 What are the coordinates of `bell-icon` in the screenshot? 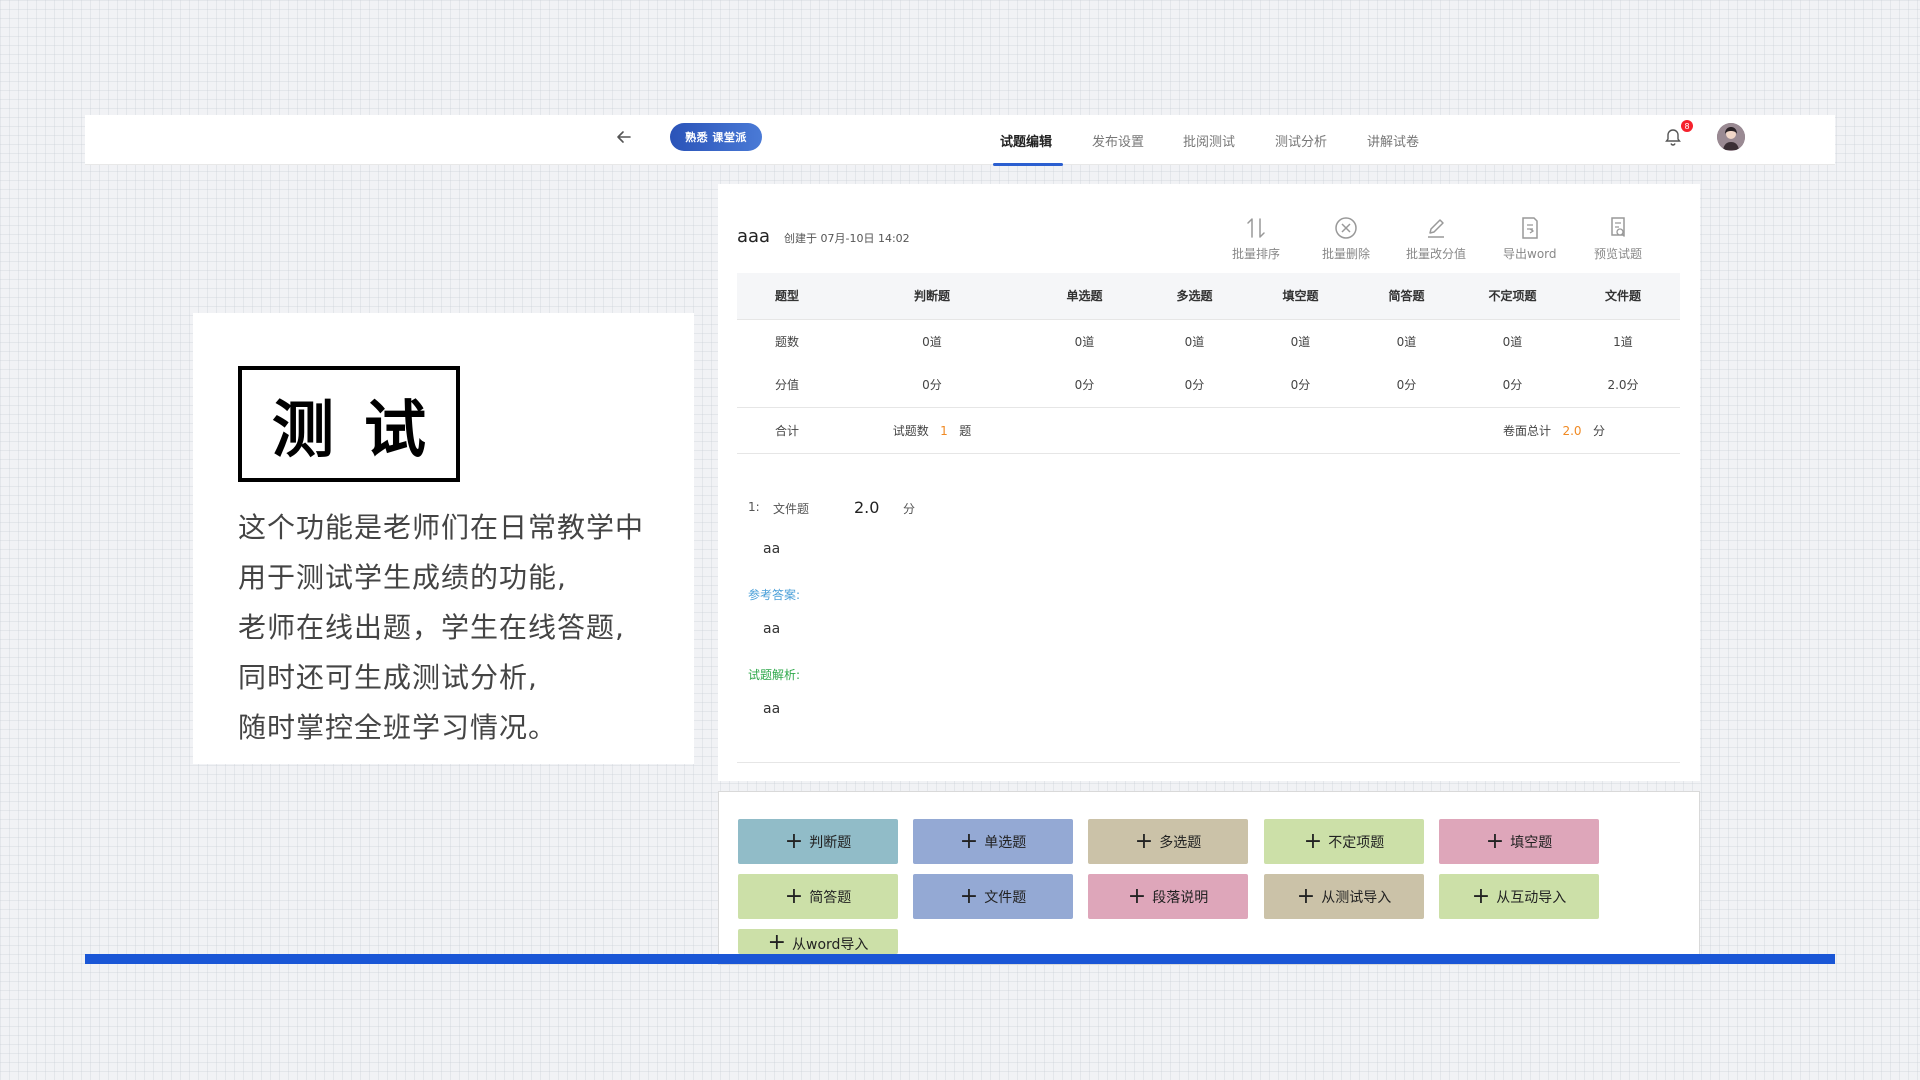 It's located at (1673, 137).